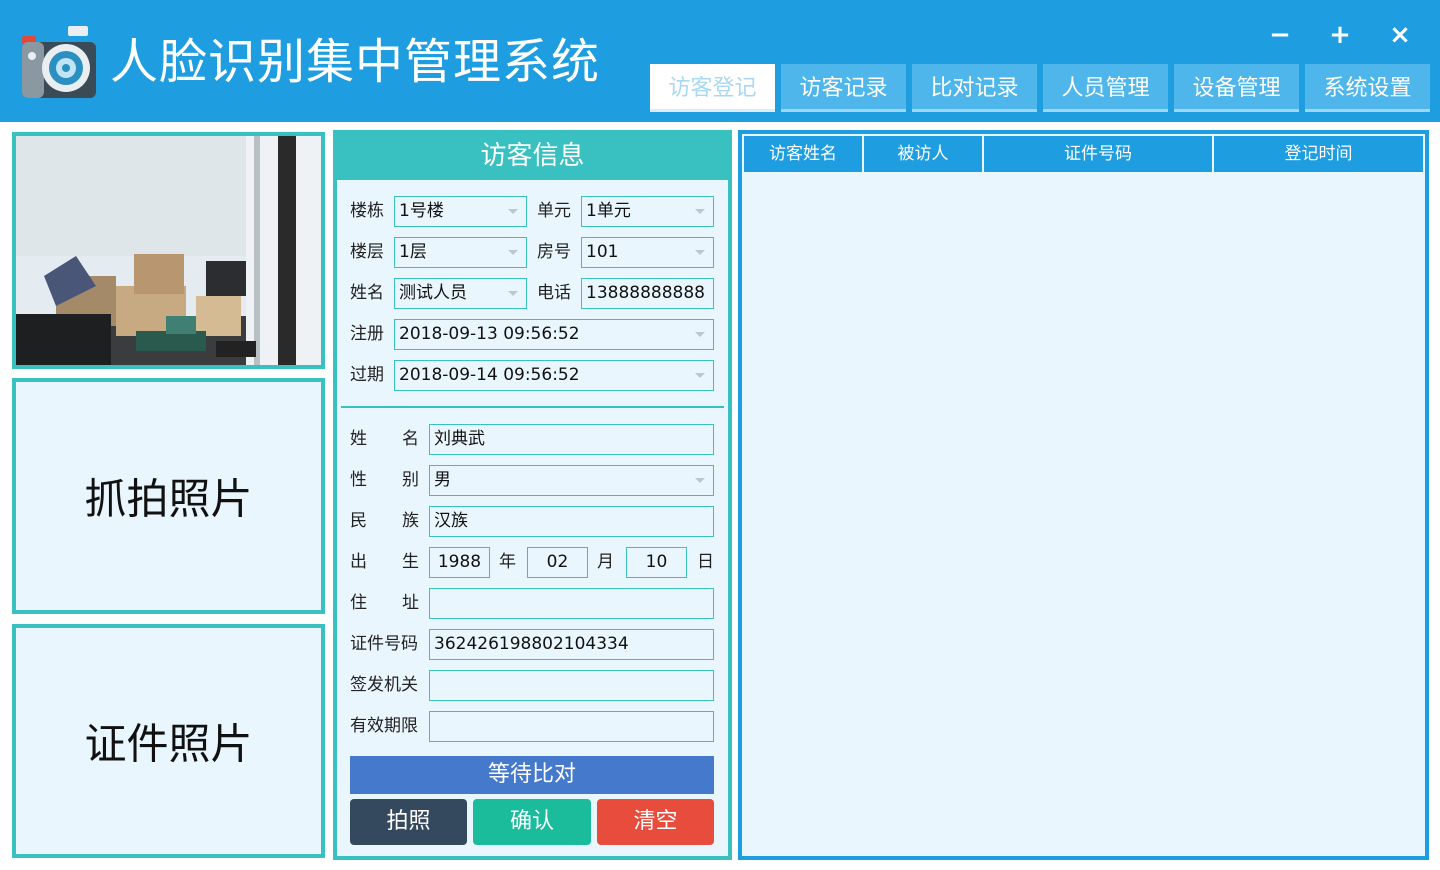  I want to click on address-label-a: 住, so click(358, 603).